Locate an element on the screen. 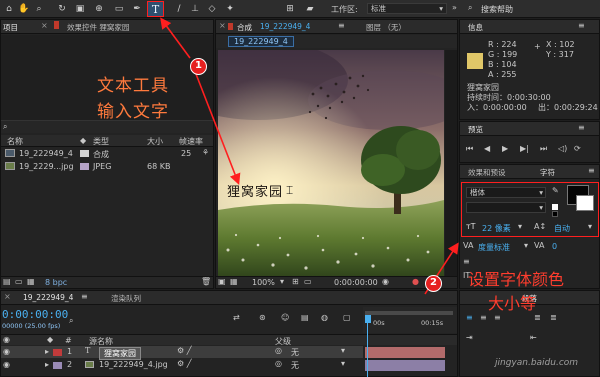  arrow-to-canvas-text is located at coordinates (218, 129).